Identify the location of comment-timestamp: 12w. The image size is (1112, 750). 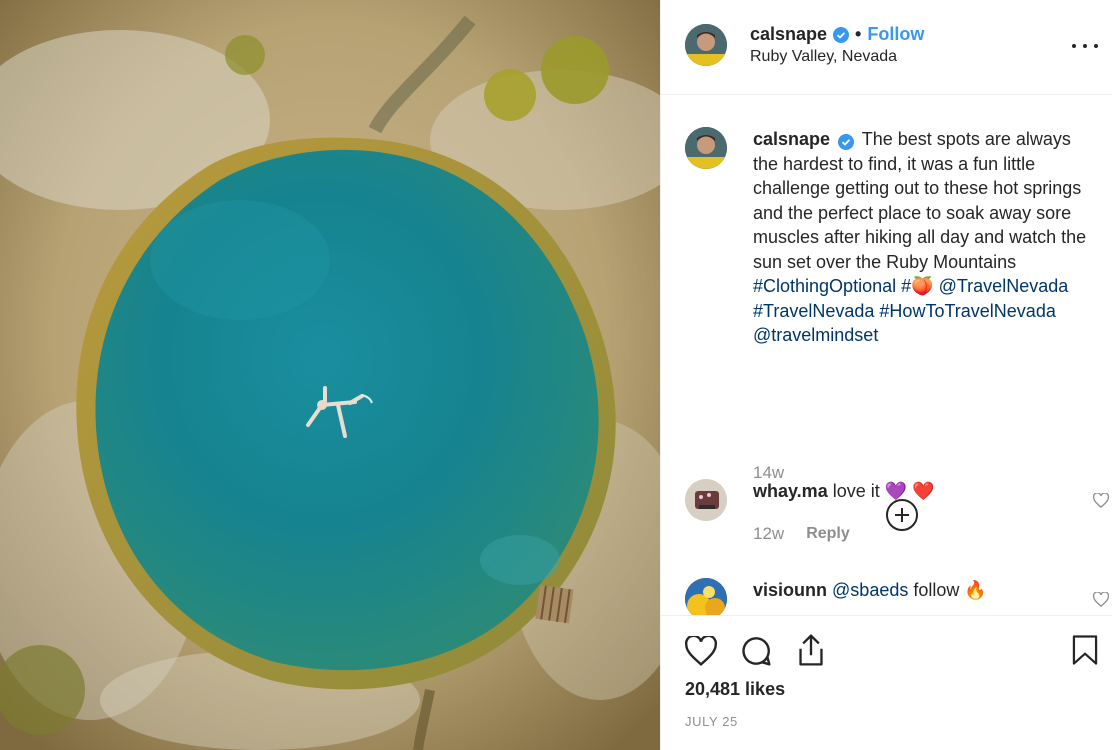
(769, 533).